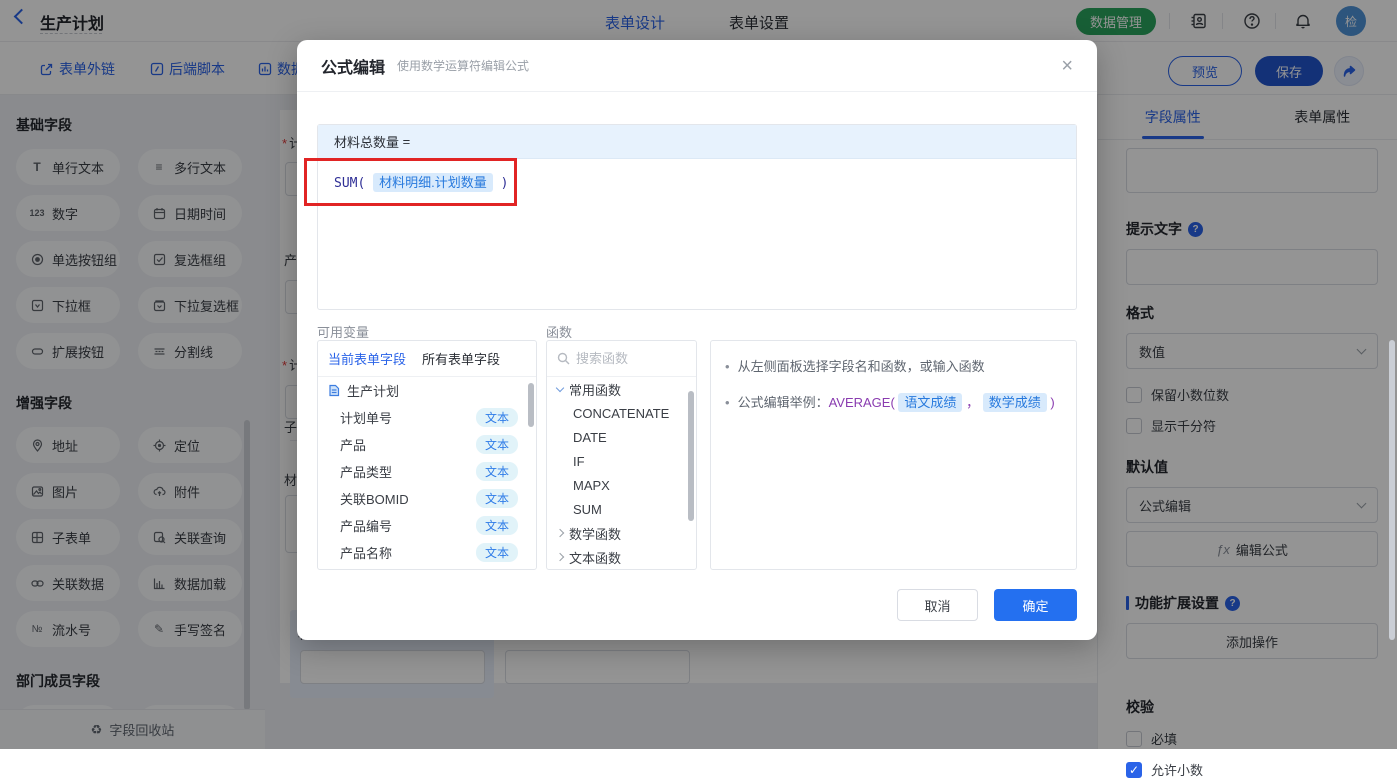 This screenshot has height=779, width=1397. Describe the element at coordinates (937, 605) in the screenshot. I see `cancel-button: 取消` at that location.